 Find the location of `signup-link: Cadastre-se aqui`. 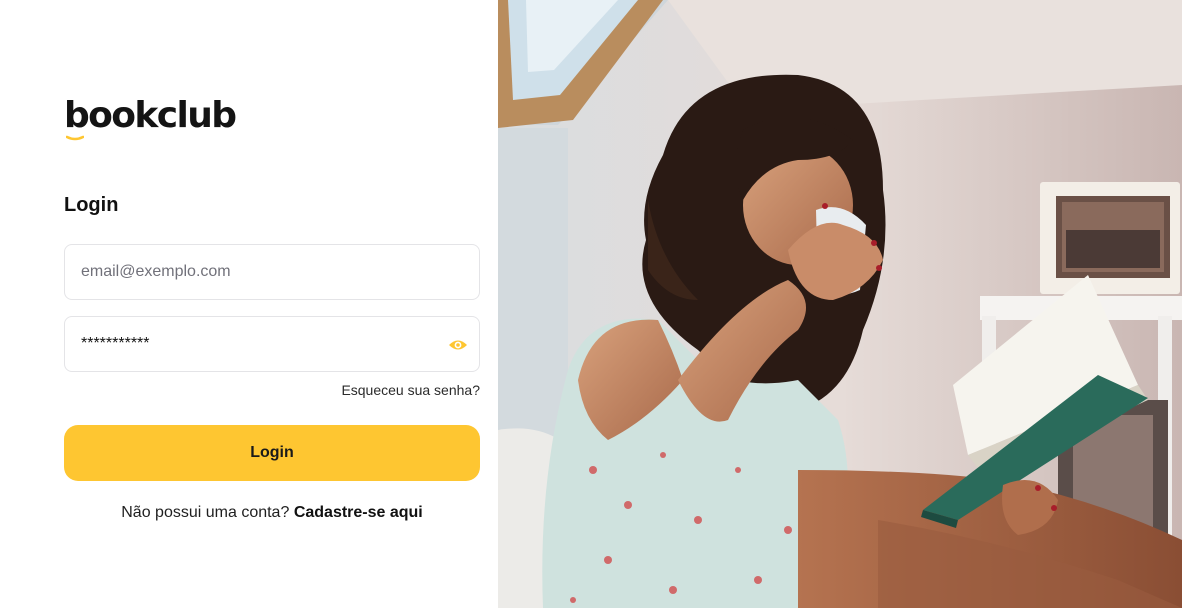

signup-link: Cadastre-se aqui is located at coordinates (358, 512).